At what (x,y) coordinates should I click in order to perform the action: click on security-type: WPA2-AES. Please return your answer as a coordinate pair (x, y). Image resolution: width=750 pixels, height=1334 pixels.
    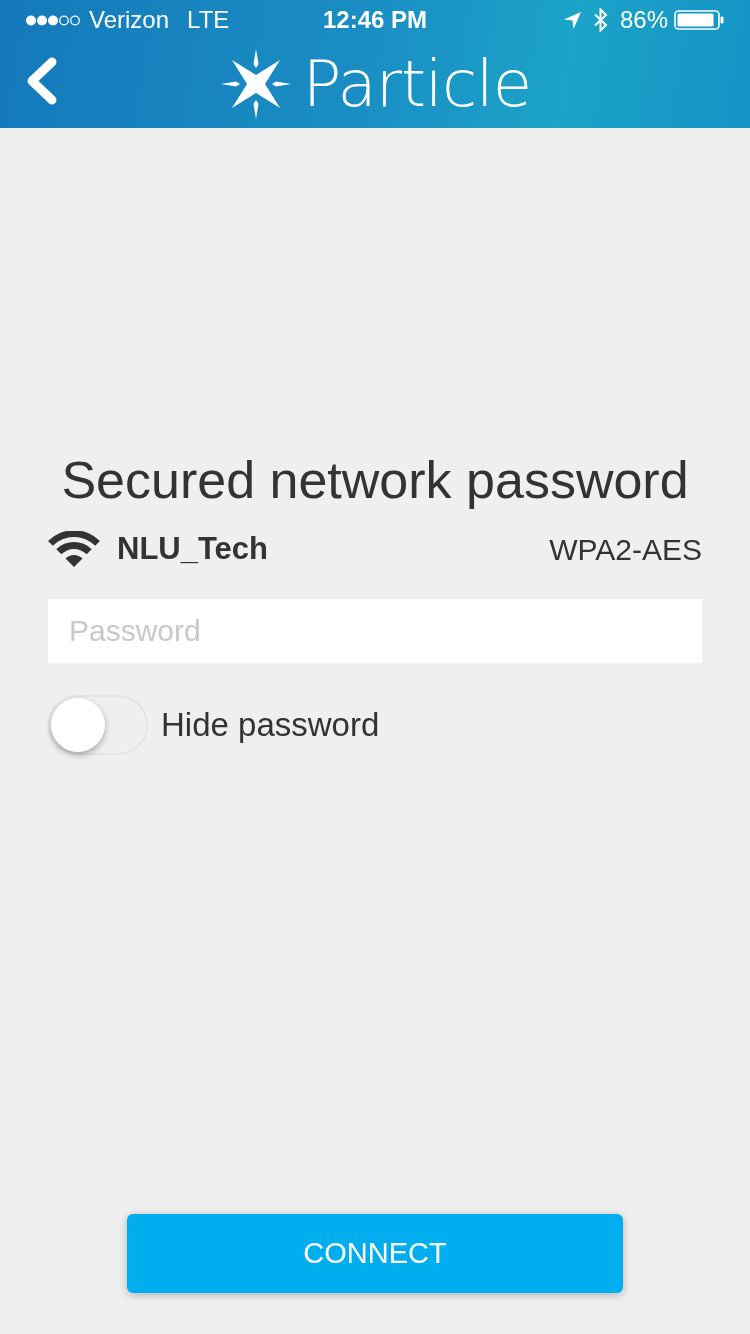
    Looking at the image, I should click on (625, 549).